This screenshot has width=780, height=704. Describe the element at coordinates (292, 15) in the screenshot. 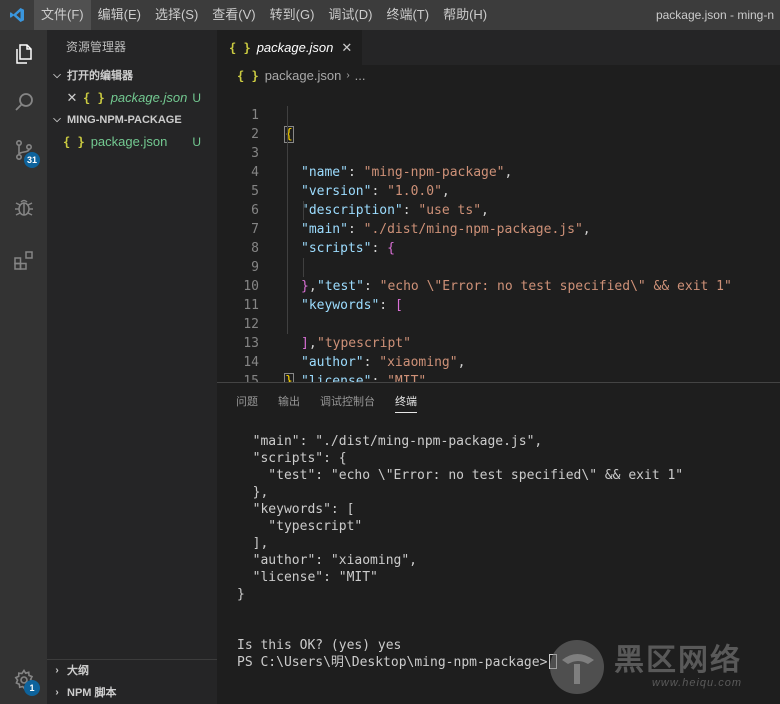

I see `menu-go: 转到(G)` at that location.